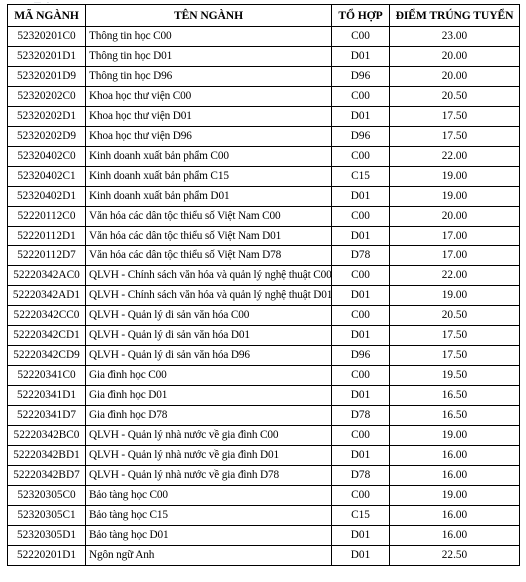  I want to click on row-ten-nganh: Kinh doanh xuất bản phẩm D01, so click(208, 196).